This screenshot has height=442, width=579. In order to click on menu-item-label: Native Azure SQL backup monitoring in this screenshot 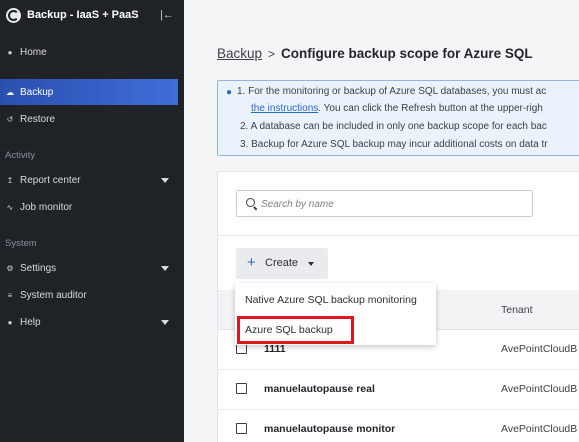, I will do `click(331, 300)`.